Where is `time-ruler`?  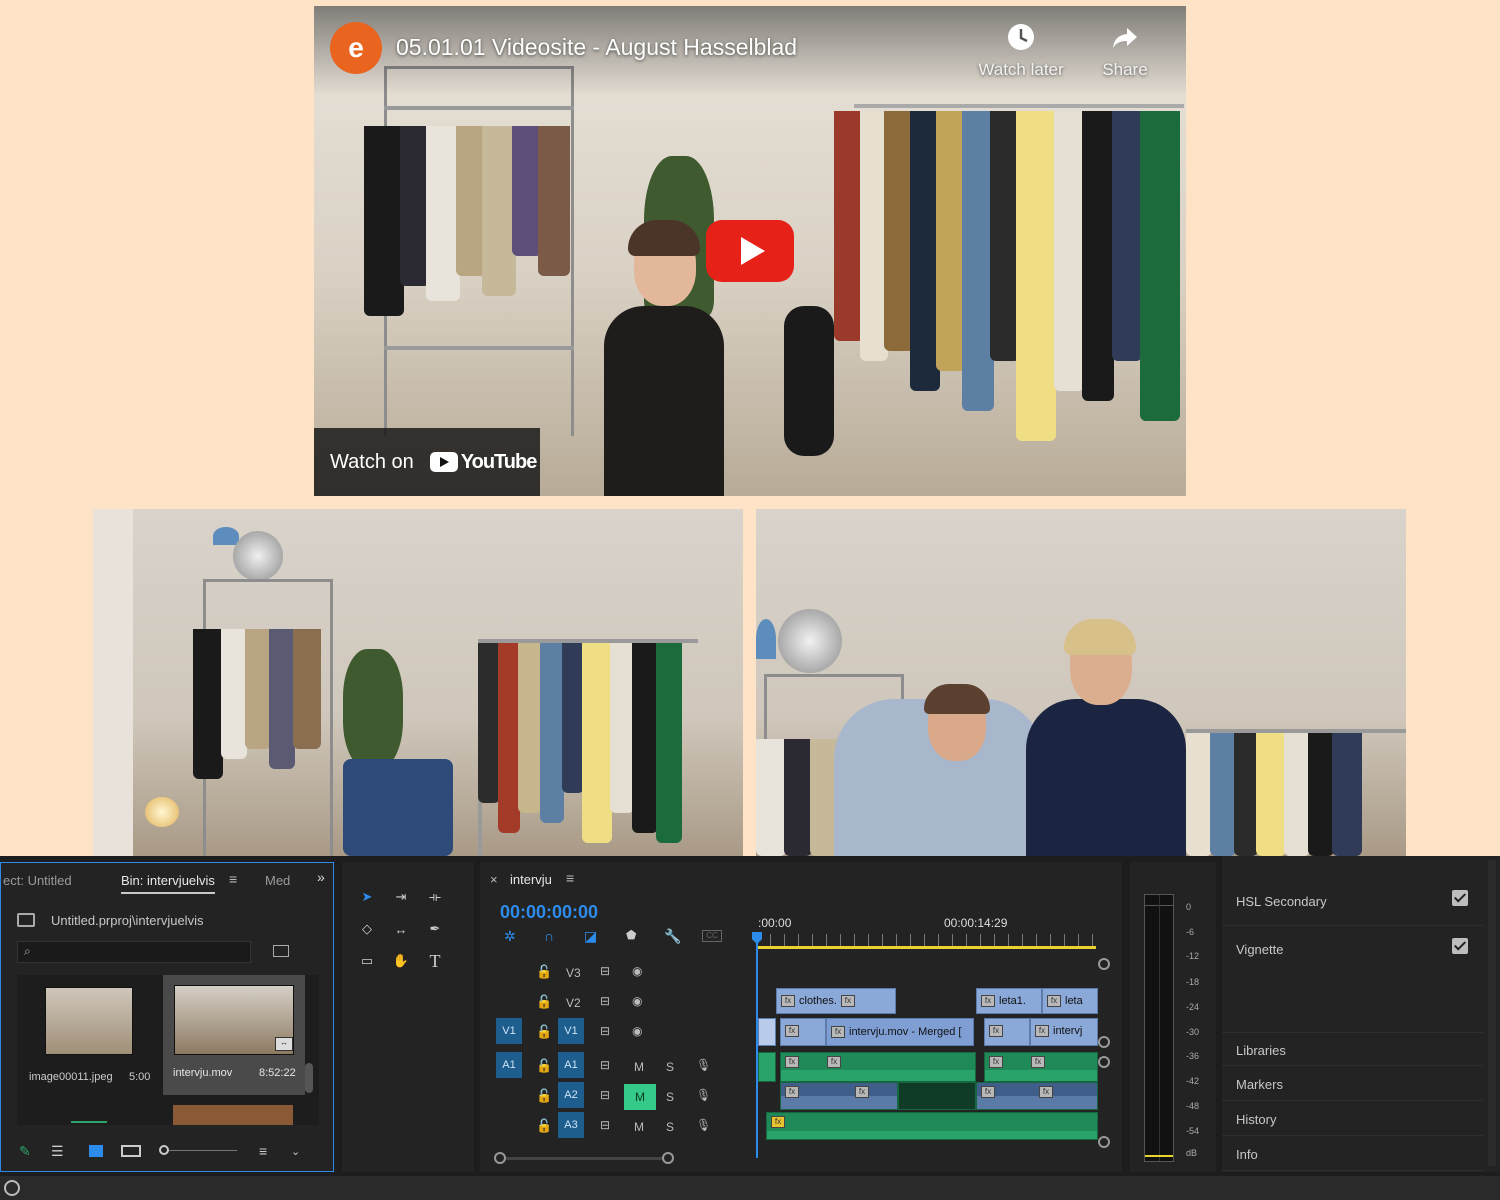 time-ruler is located at coordinates (926, 940).